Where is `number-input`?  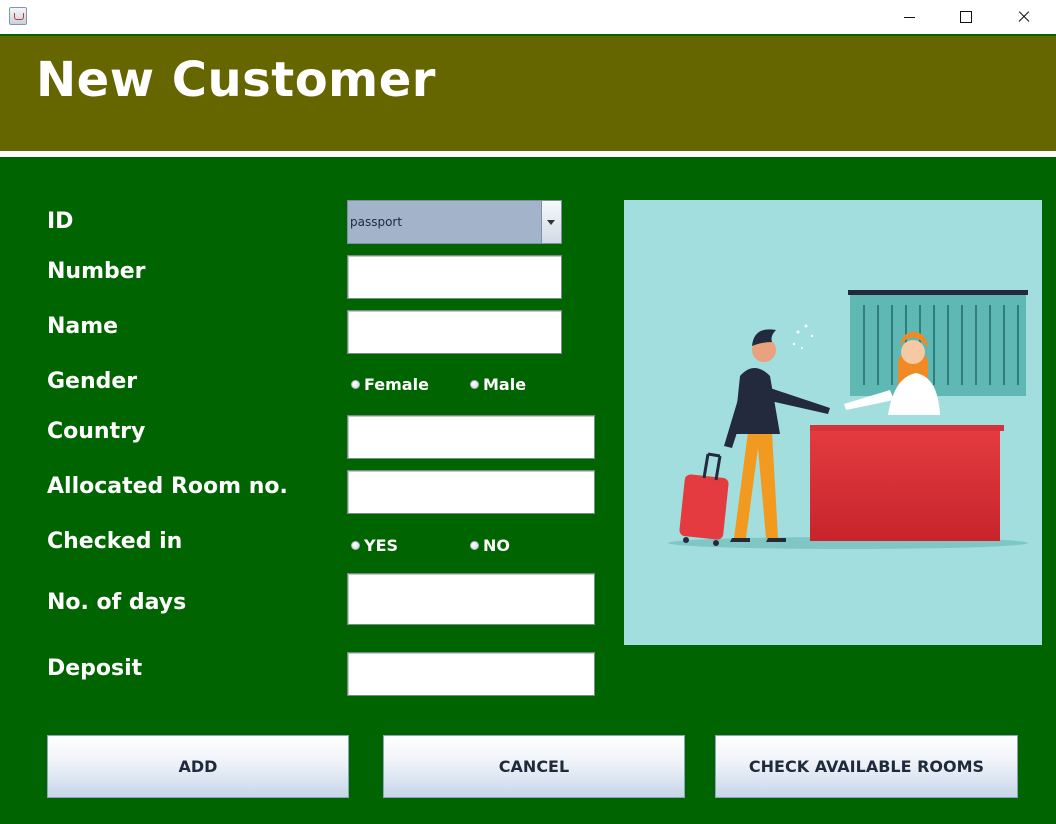
number-input is located at coordinates (454, 277).